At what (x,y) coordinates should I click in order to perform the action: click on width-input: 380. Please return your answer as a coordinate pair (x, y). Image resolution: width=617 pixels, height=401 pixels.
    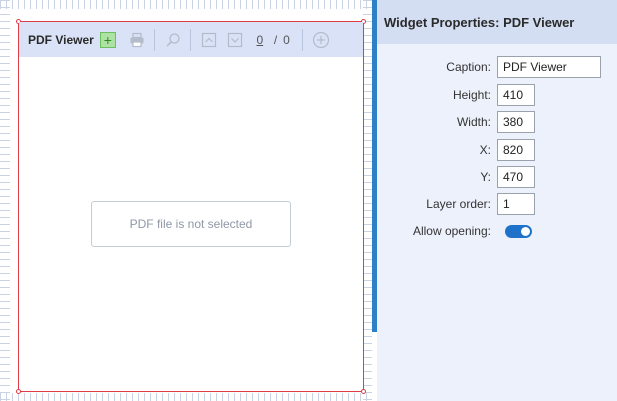
    Looking at the image, I should click on (516, 122).